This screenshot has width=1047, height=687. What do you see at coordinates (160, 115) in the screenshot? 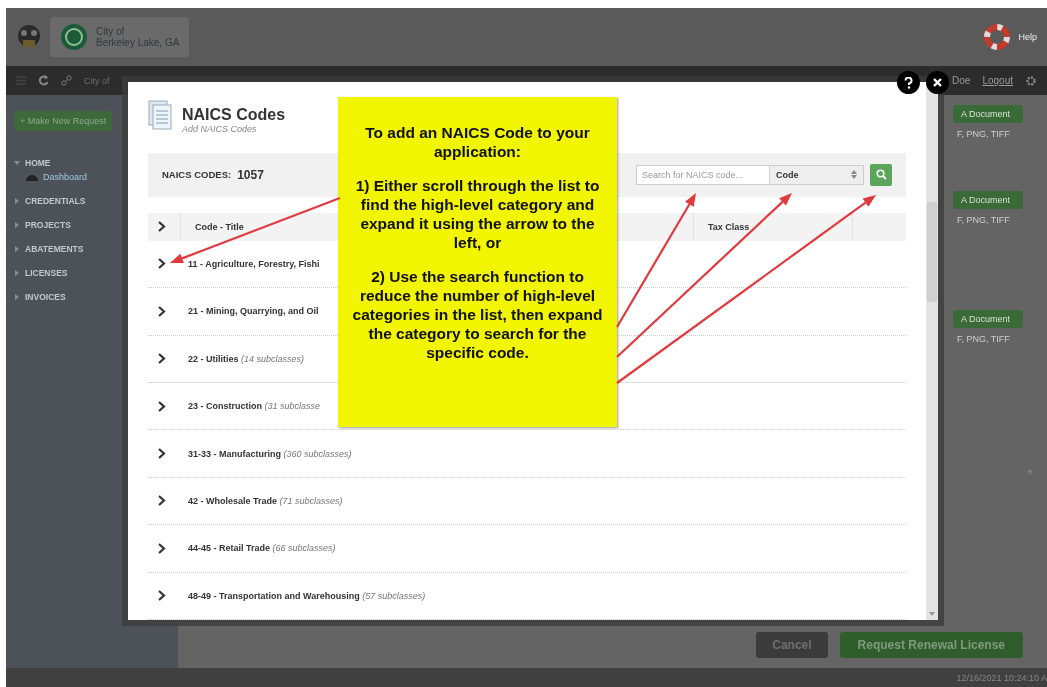
I see `document-icon` at bounding box center [160, 115].